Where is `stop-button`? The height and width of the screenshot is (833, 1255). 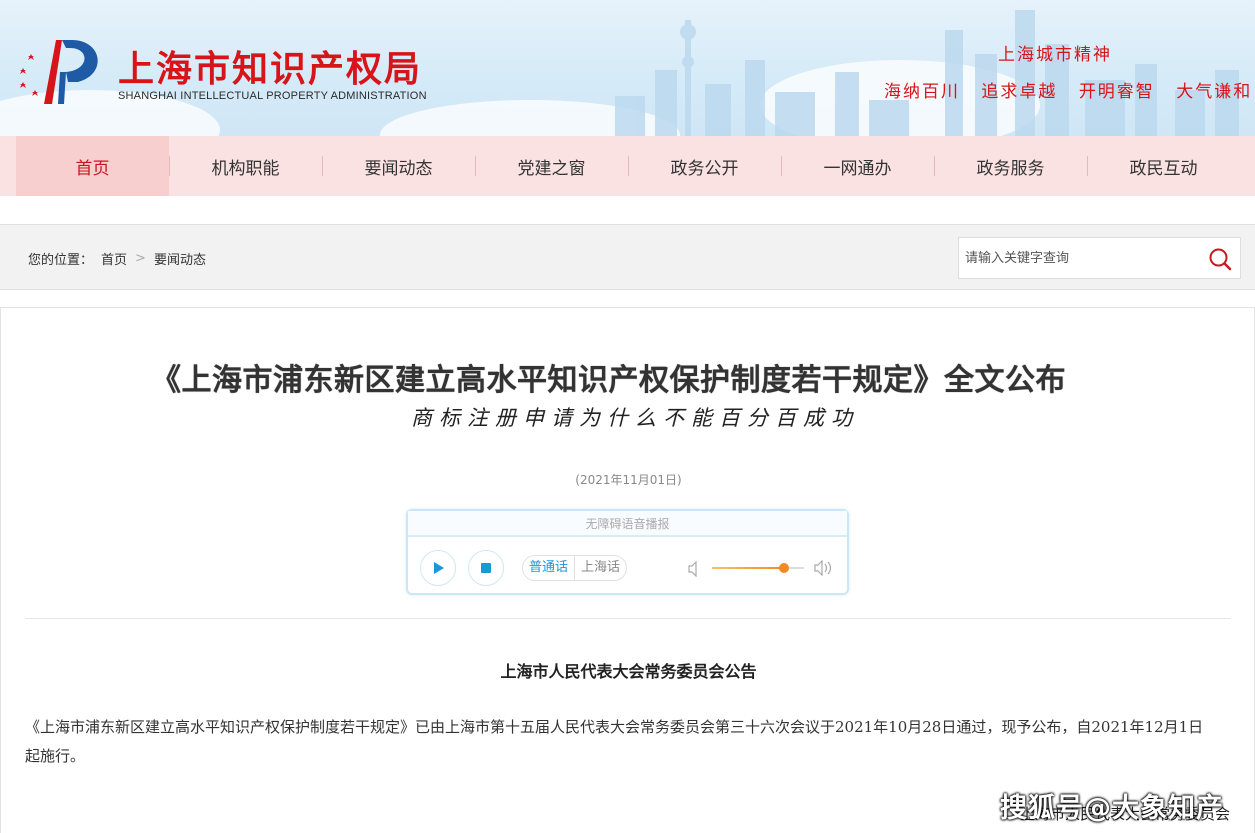 stop-button is located at coordinates (486, 568).